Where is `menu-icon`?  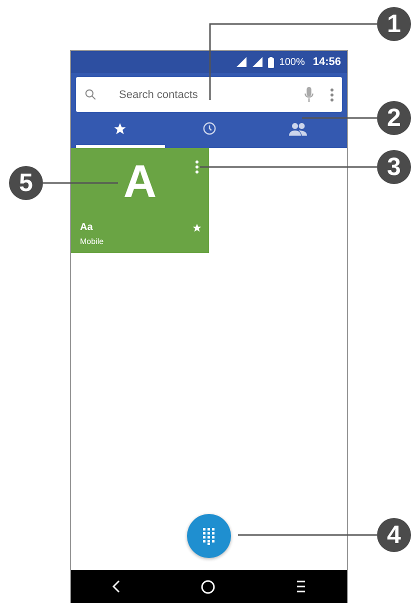
menu-icon is located at coordinates (301, 586).